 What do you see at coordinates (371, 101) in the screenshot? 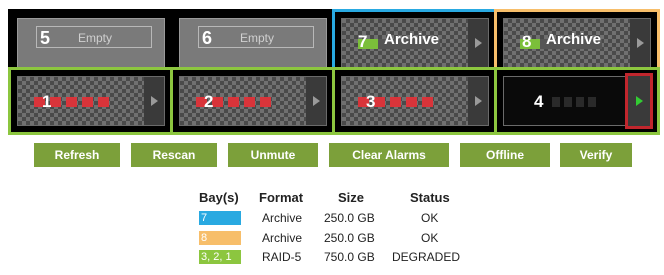
I see `bay-number: 3` at bounding box center [371, 101].